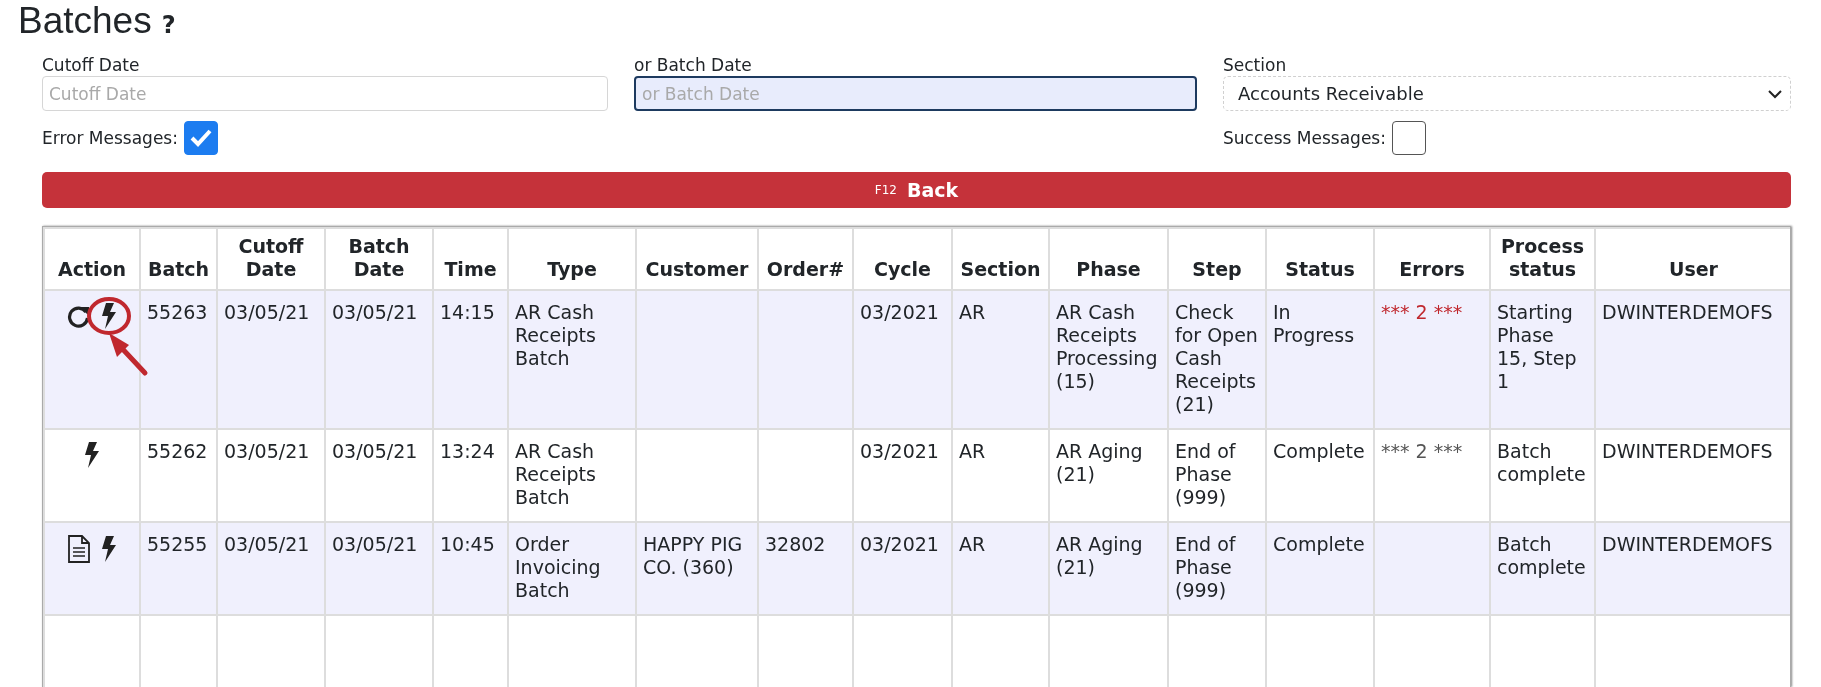 This screenshot has height=687, width=1821. Describe the element at coordinates (467, 312) in the screenshot. I see `table-cell: 14:15` at that location.